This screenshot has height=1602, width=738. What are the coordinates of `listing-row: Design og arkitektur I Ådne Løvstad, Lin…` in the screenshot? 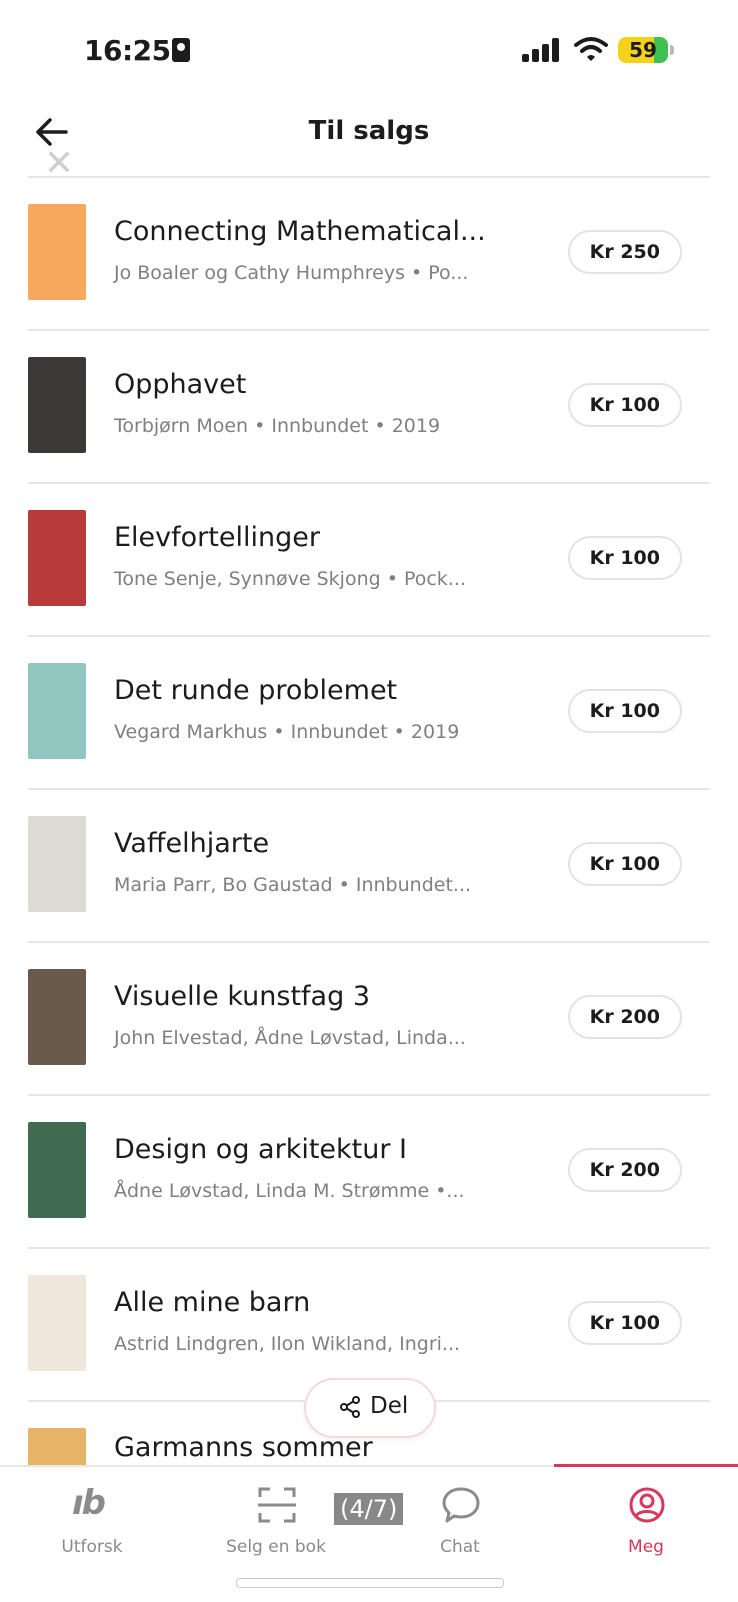 It's located at (369, 1172).